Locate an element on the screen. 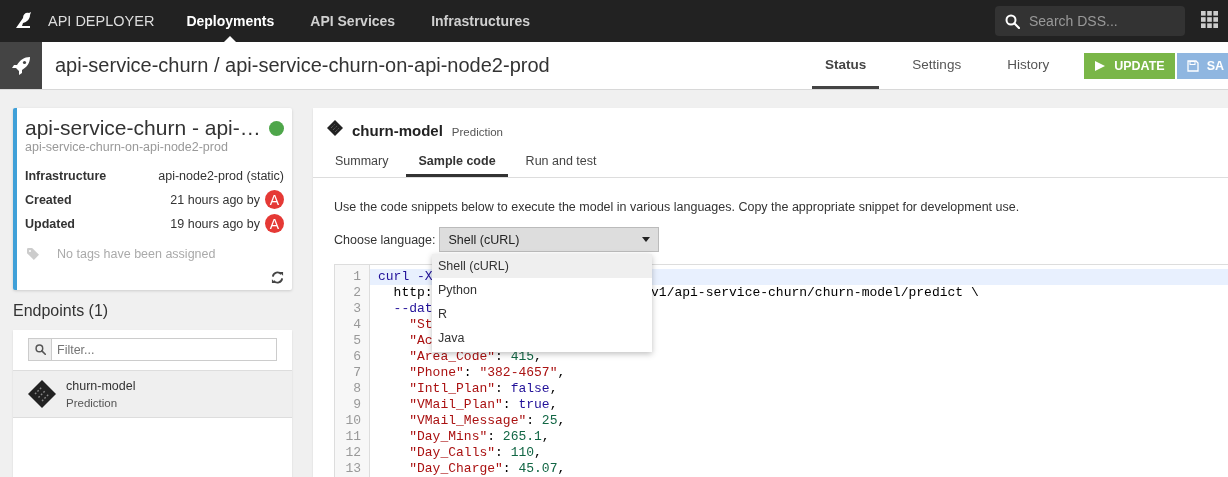 This screenshot has height=477, width=1228. code-text: "Day_Calls": 110, is located at coordinates (475, 453).